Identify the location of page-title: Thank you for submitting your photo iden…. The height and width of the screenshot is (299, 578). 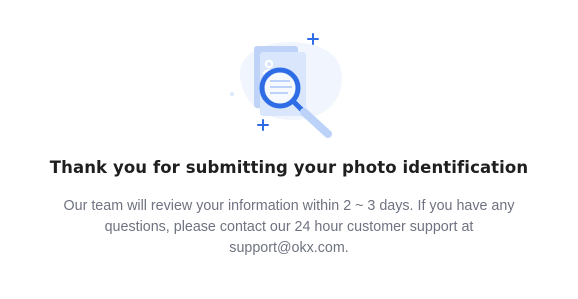
(289, 167).